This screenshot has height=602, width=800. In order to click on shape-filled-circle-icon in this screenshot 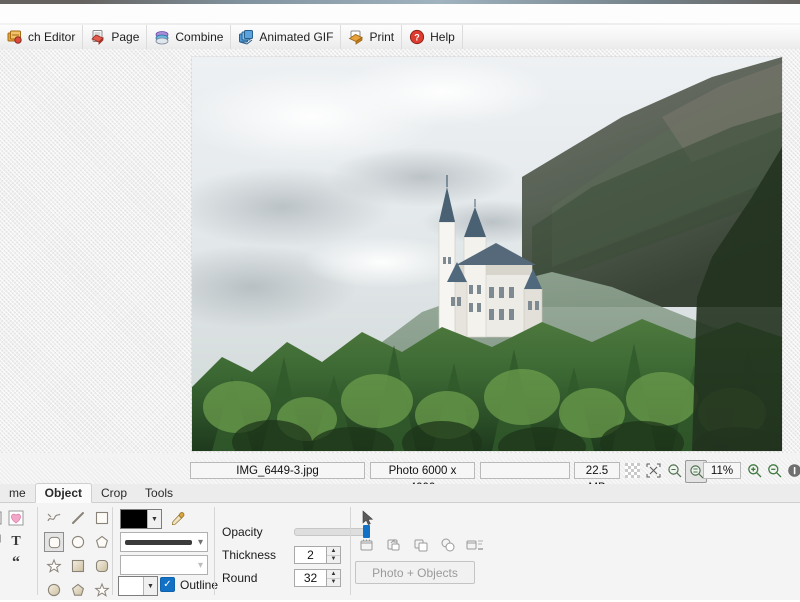, I will do `click(54, 590)`.